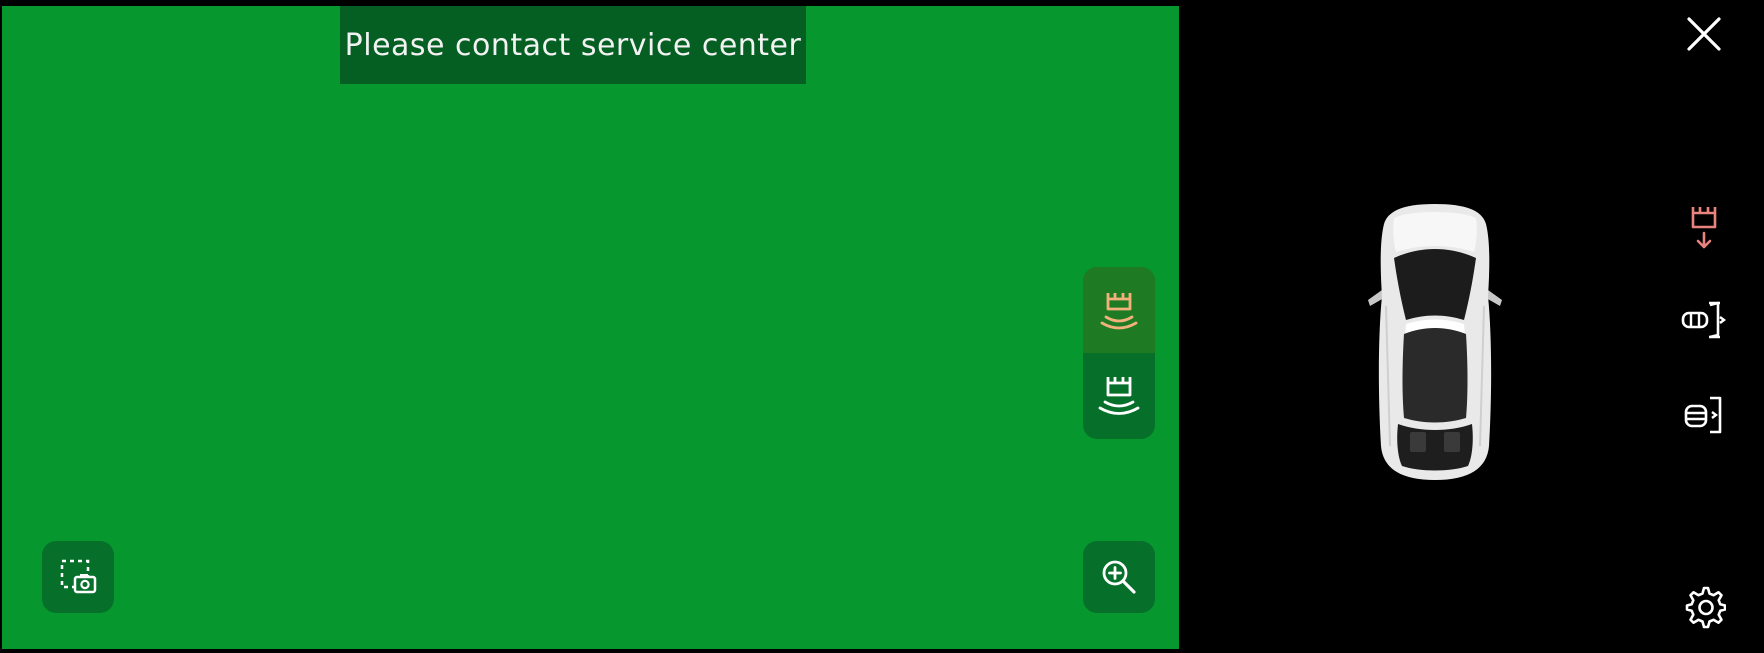 This screenshot has height=653, width=1764. I want to click on front-sensor-button, so click(1119, 310).